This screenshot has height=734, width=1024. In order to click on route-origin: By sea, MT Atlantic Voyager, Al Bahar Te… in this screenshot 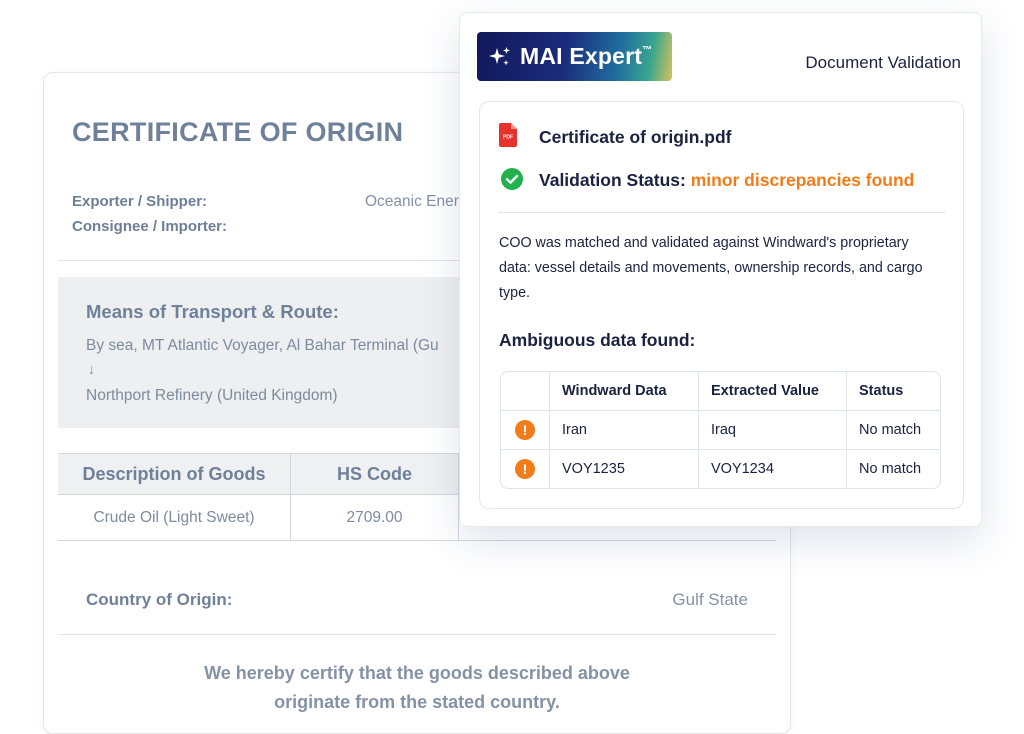, I will do `click(262, 345)`.